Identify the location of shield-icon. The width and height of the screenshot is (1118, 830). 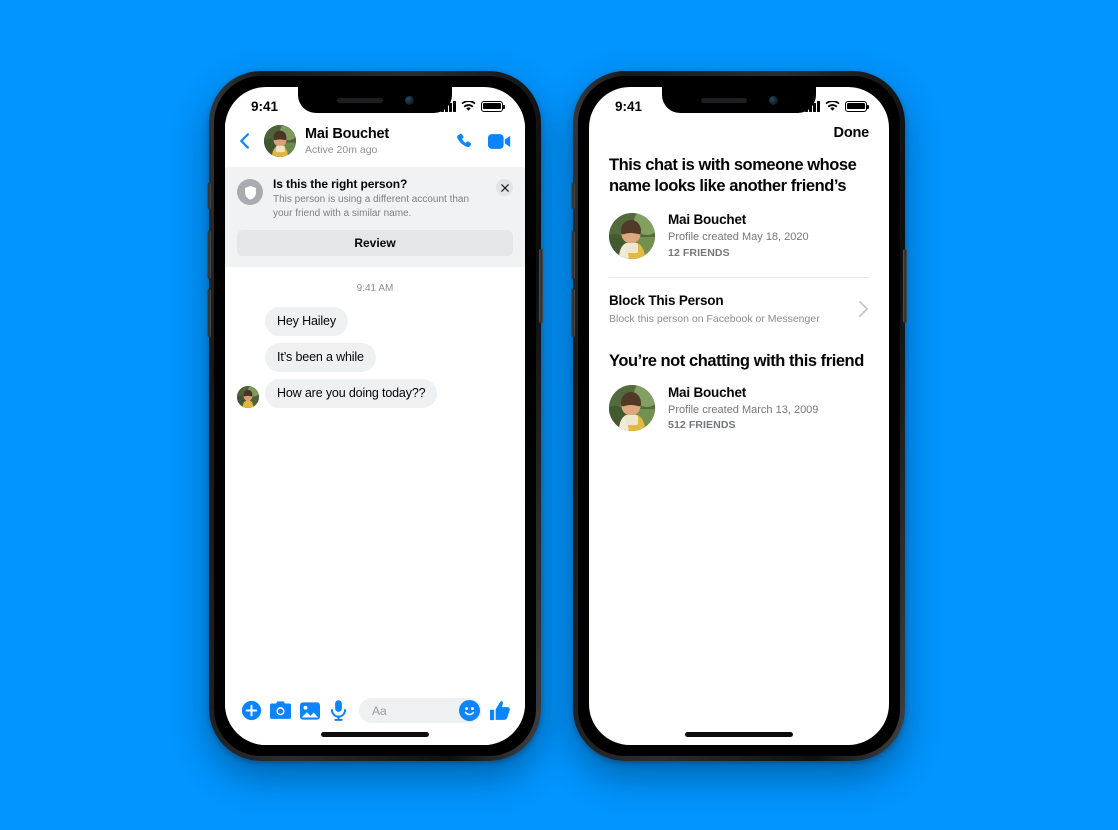
(250, 192).